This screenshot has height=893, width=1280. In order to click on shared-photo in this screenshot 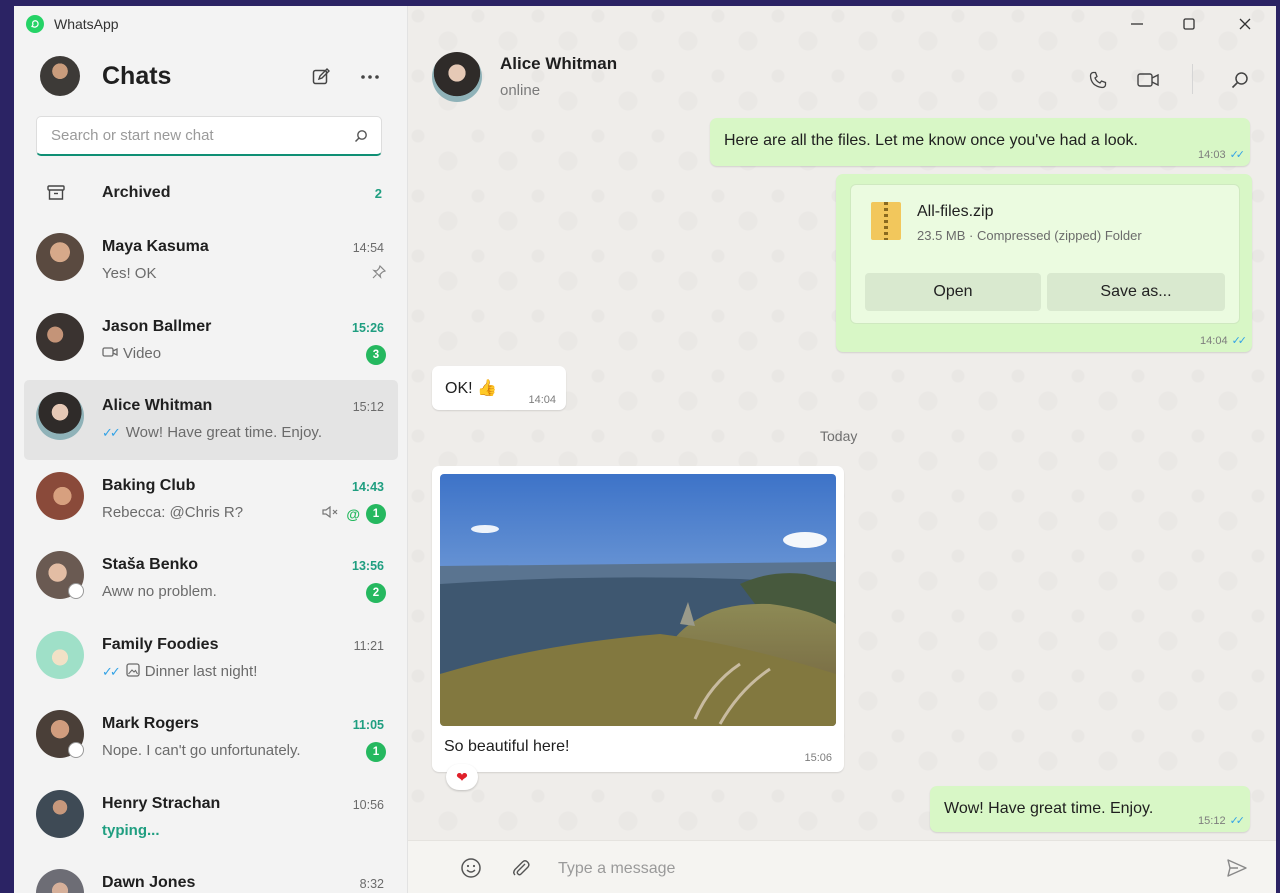, I will do `click(638, 600)`.